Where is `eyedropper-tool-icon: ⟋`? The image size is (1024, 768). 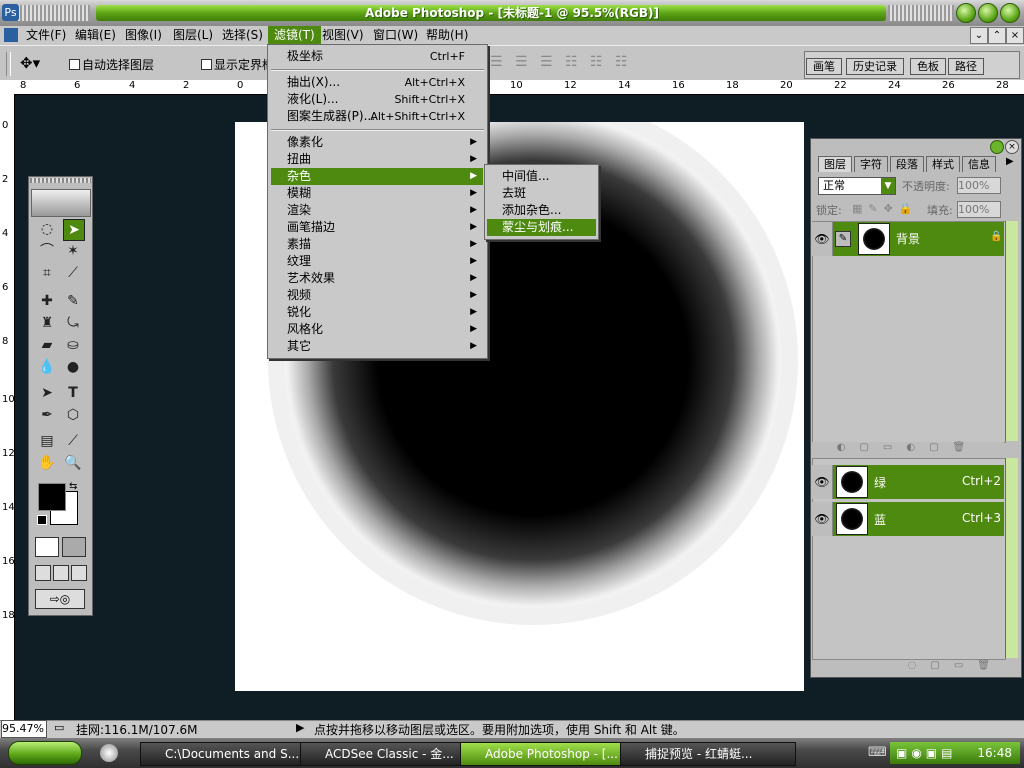 eyedropper-tool-icon: ⟋ is located at coordinates (73, 441).